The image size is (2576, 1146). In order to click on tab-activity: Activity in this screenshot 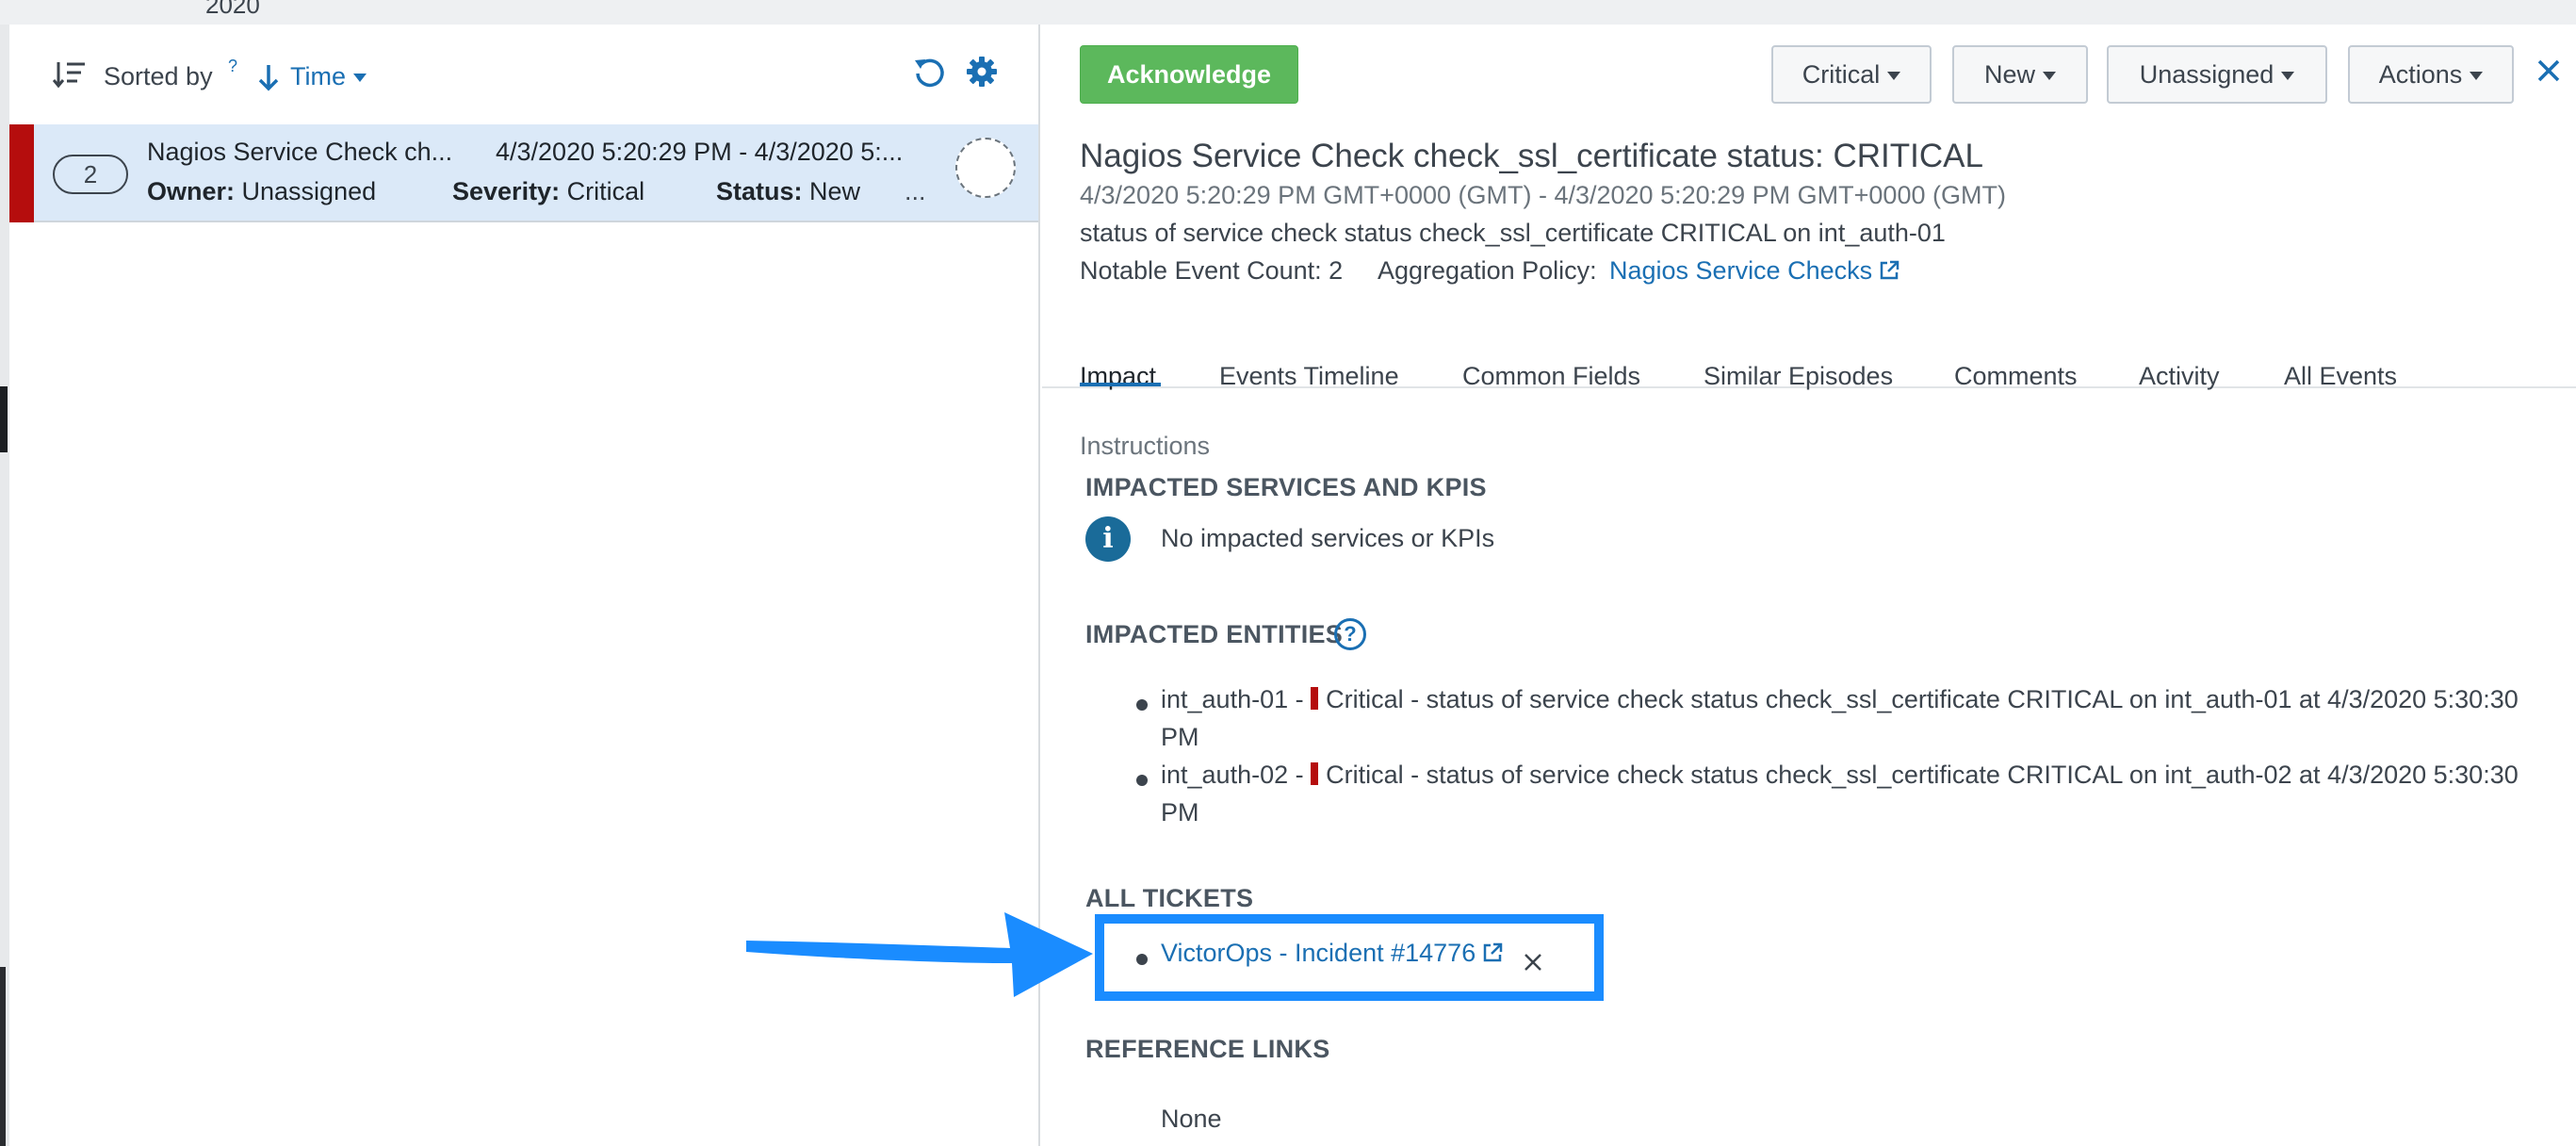, I will do `click(2179, 376)`.